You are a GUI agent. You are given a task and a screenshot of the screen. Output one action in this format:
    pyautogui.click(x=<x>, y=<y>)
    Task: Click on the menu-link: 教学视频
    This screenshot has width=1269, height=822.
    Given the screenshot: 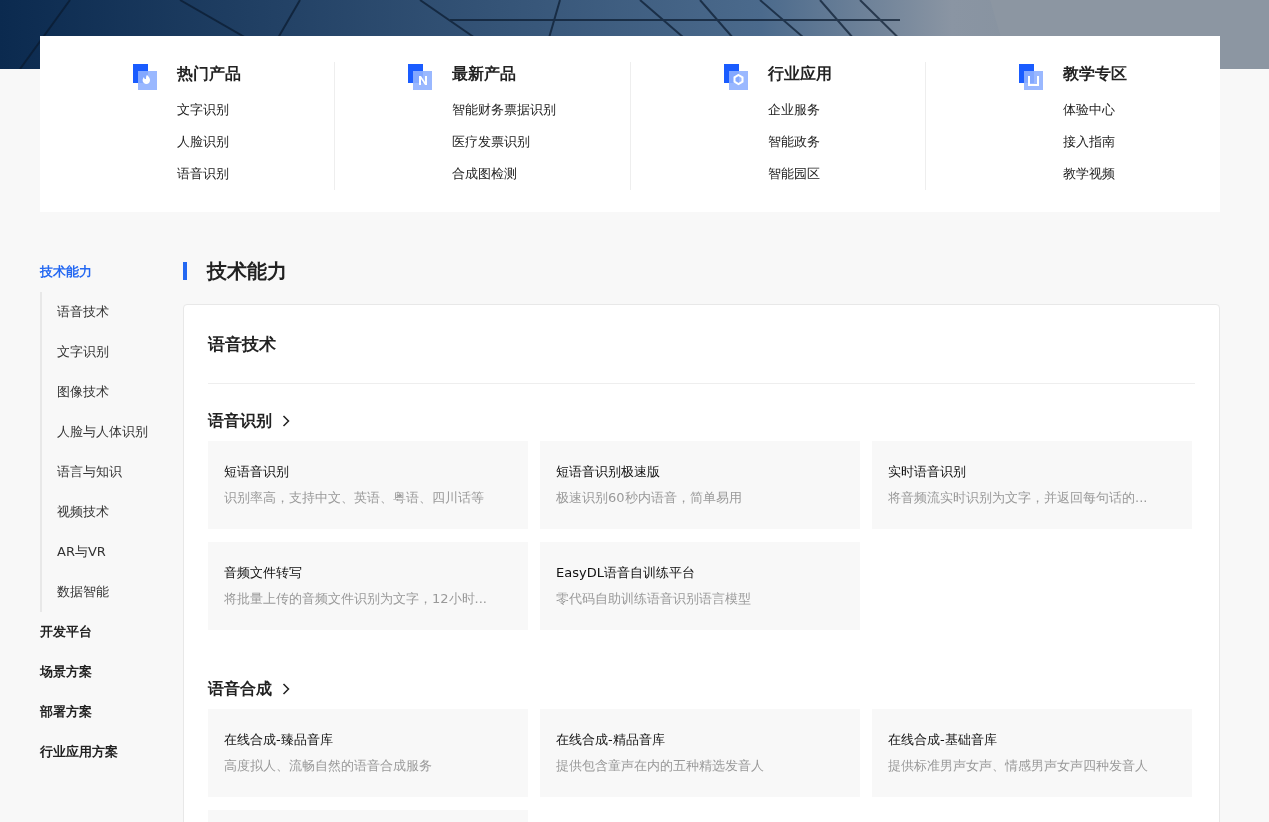 What is the action you would take?
    pyautogui.click(x=1094, y=174)
    